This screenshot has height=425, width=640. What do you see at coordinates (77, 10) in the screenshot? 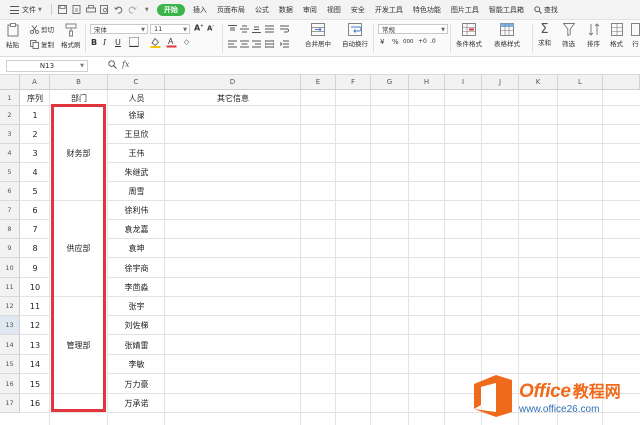
I see `export-pdf-icon` at bounding box center [77, 10].